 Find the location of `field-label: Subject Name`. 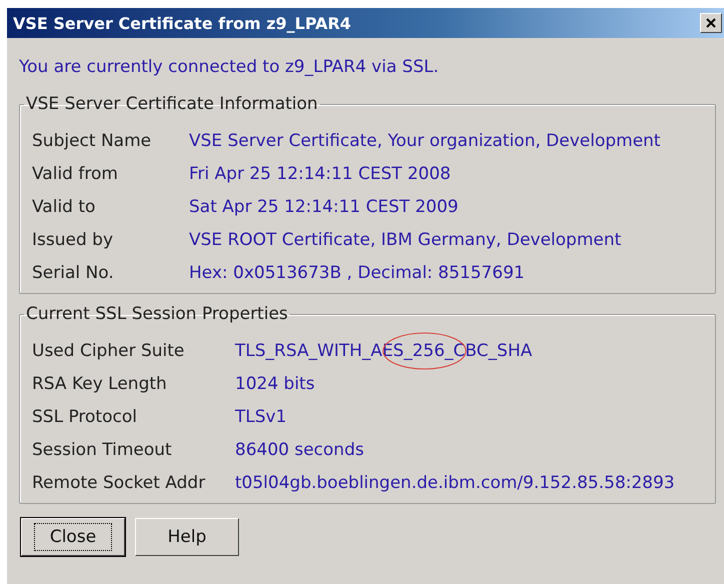

field-label: Subject Name is located at coordinates (92, 140).